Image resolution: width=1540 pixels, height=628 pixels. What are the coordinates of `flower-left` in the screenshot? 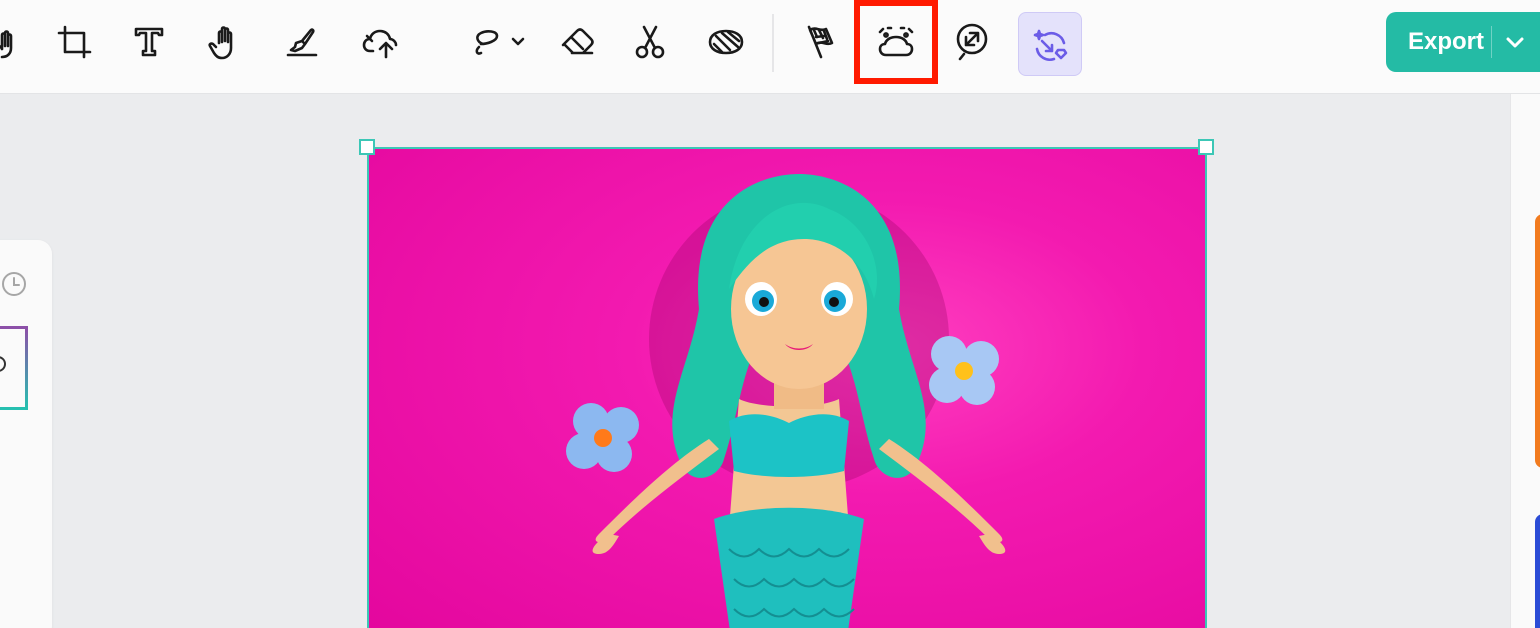 It's located at (602, 437).